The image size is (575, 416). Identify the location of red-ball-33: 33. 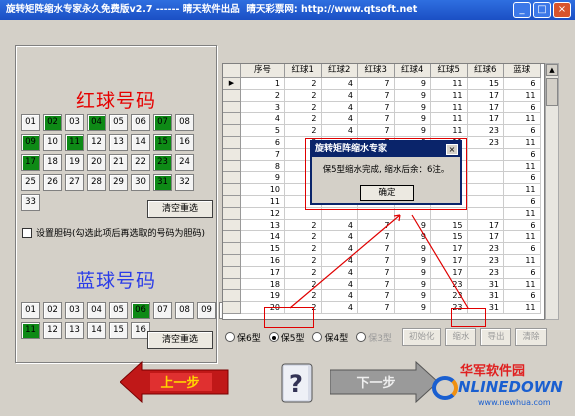
(30, 202).